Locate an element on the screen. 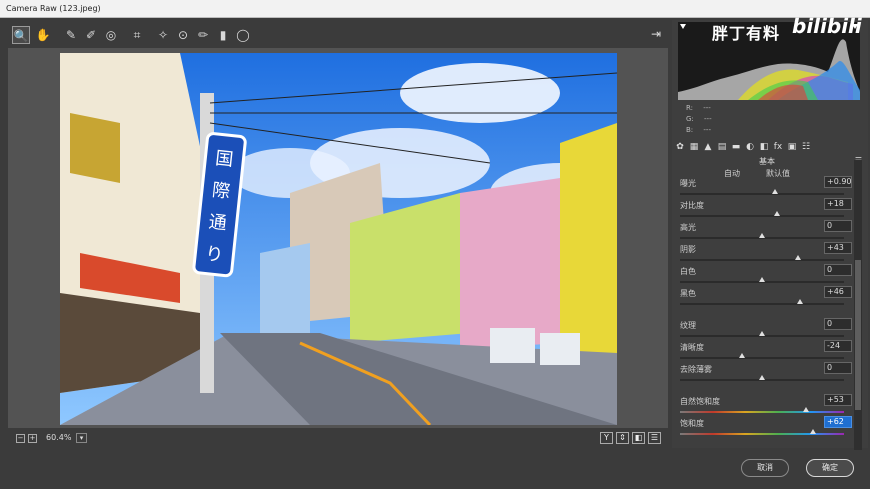  zoom-tool-icon: 🔍 is located at coordinates (21, 35).